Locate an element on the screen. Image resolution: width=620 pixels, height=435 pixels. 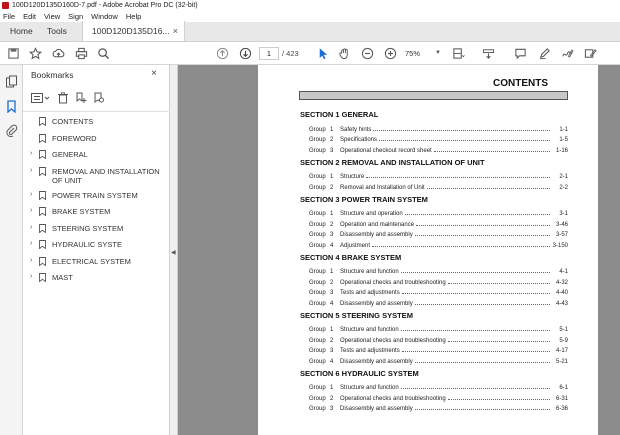
toc-entry: Group 2 Specifications 1-5 is located at coordinates (434, 138).